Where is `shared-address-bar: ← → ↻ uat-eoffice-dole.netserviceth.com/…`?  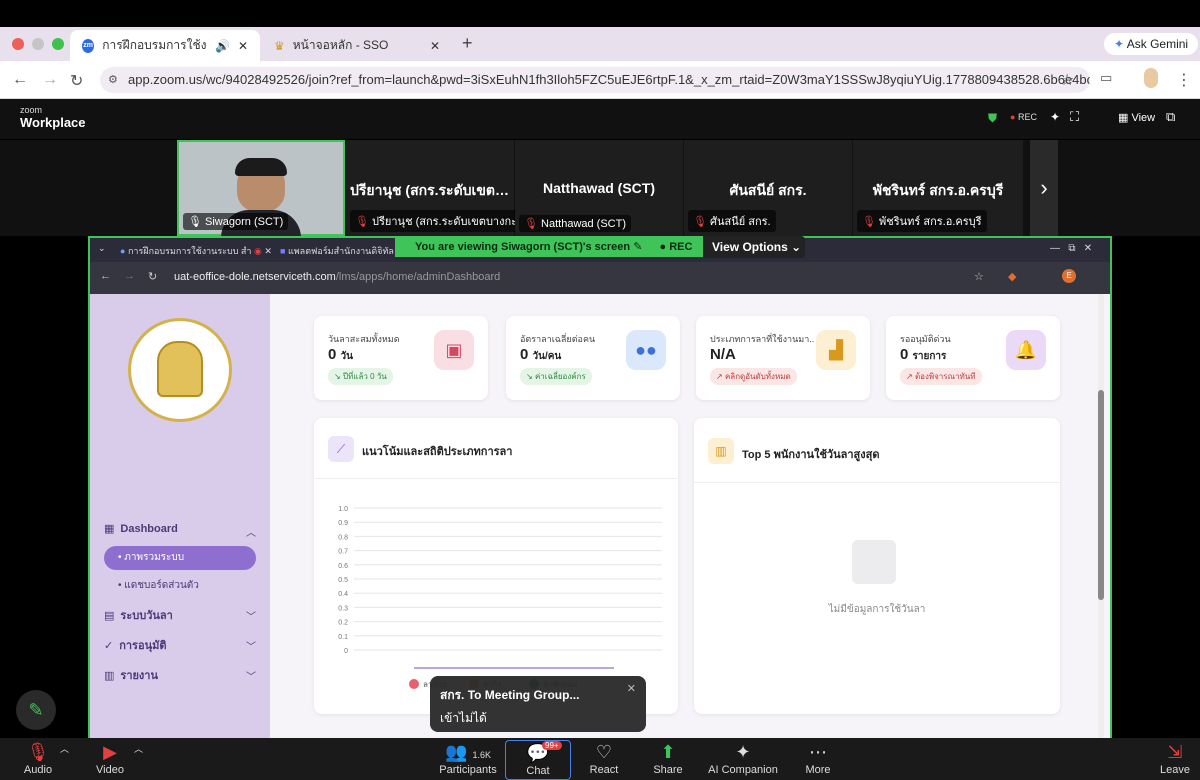 shared-address-bar: ← → ↻ uat-eoffice-dole.netserviceth.com/… is located at coordinates (600, 278).